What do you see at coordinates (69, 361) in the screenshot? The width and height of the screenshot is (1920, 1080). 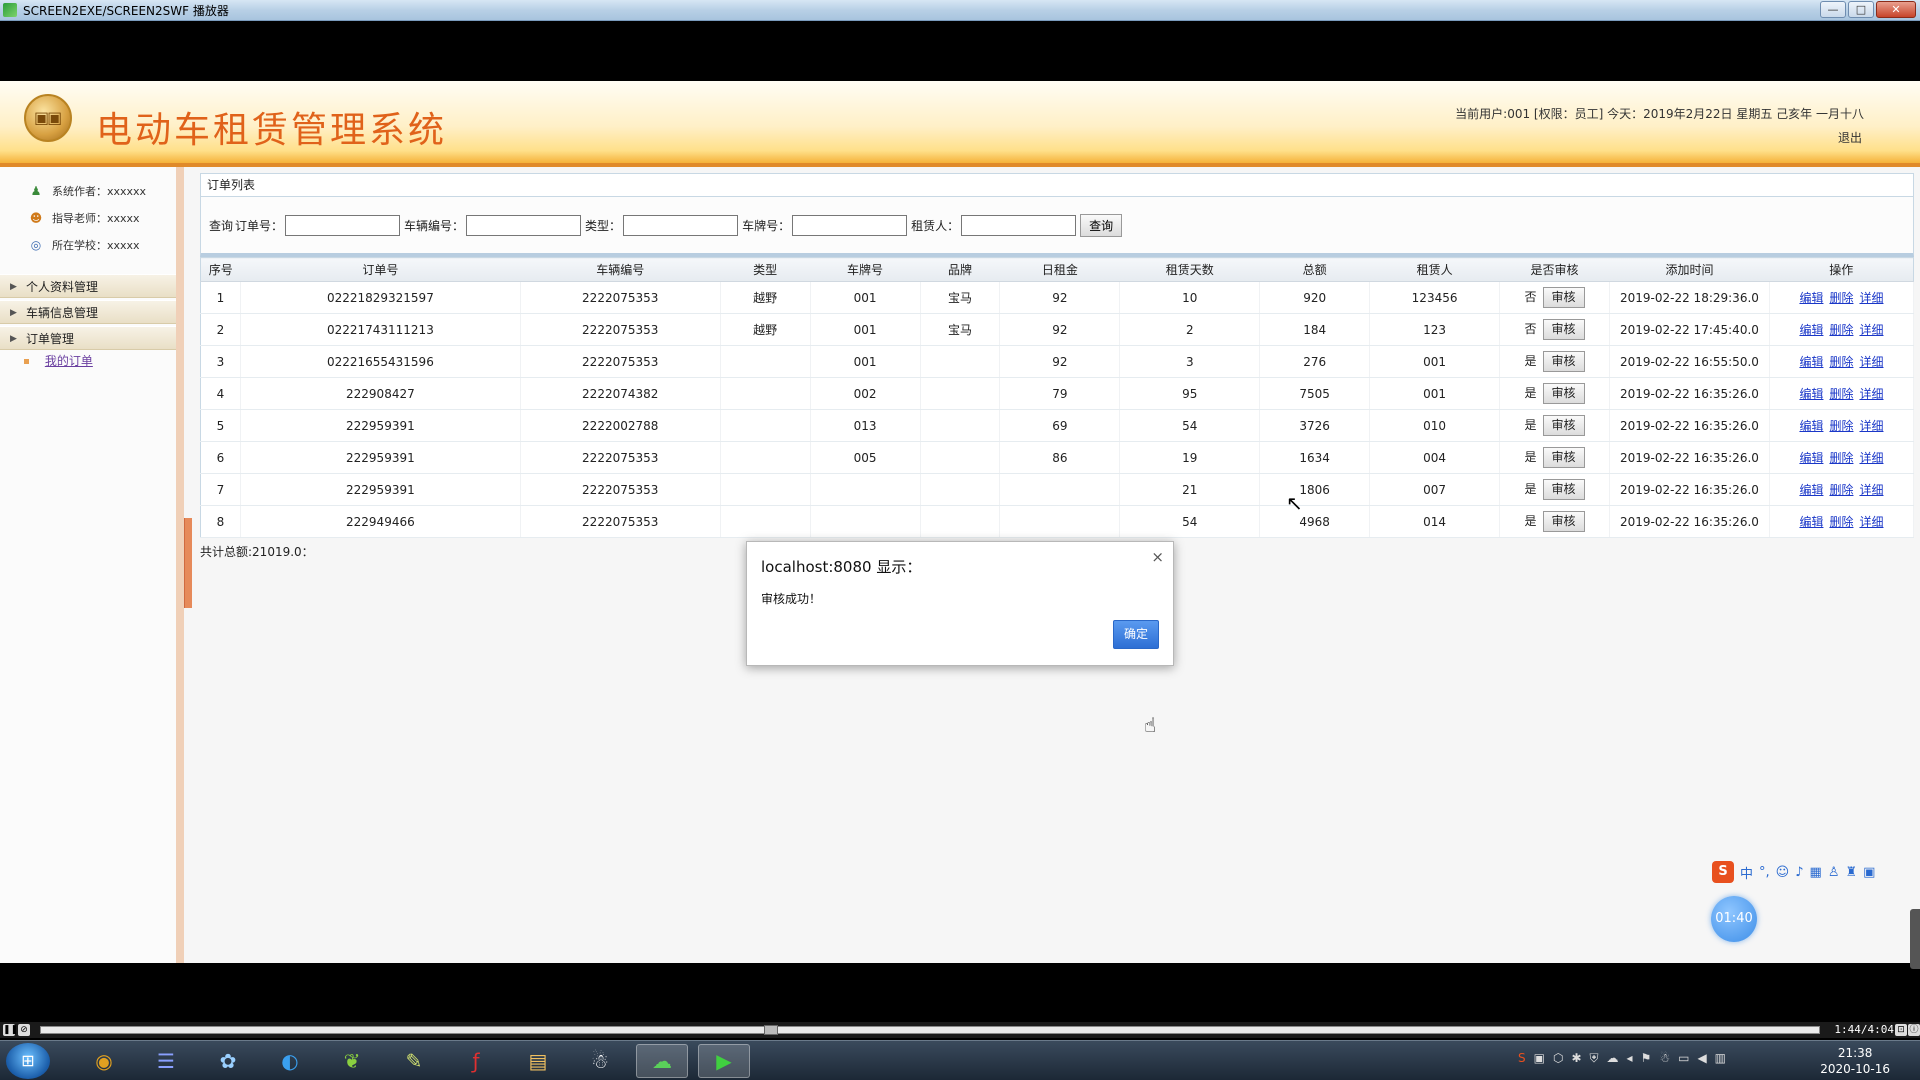 I see `my-orders-link: 我的订单` at bounding box center [69, 361].